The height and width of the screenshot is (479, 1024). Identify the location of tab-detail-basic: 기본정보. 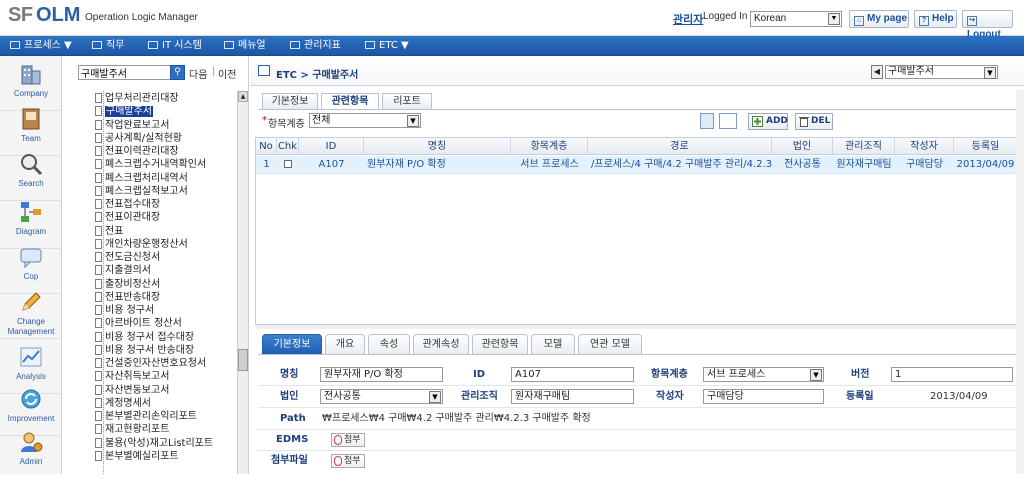
(292, 344).